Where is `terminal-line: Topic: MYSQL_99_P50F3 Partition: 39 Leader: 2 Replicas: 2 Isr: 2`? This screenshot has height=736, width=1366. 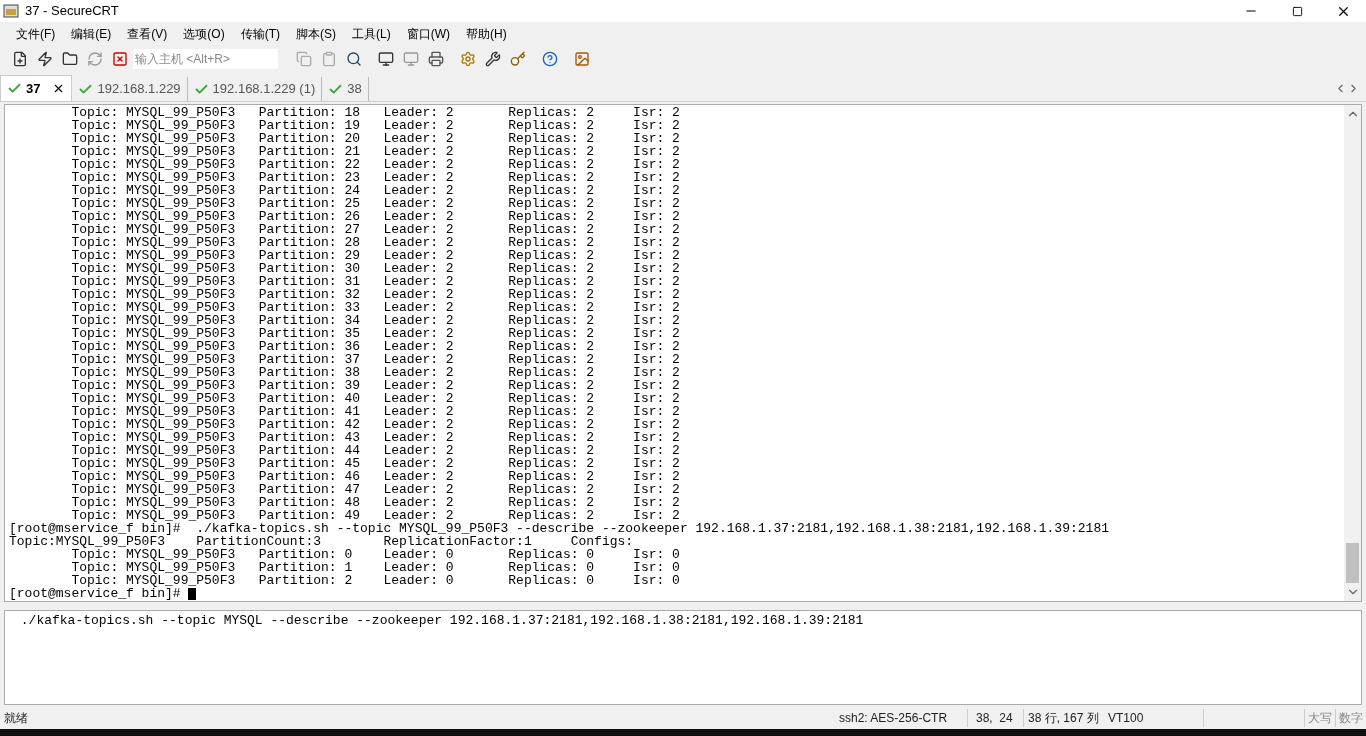
terminal-line: Topic: MYSQL_99_P50F3 Partition: 39 Leader: 2 Replicas: 2 Isr: 2 is located at coordinates (375, 385).